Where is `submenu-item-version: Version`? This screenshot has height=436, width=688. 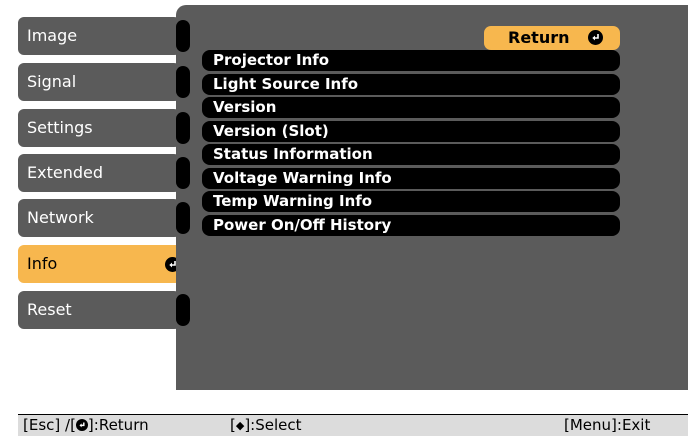
submenu-item-version: Version is located at coordinates (411, 107).